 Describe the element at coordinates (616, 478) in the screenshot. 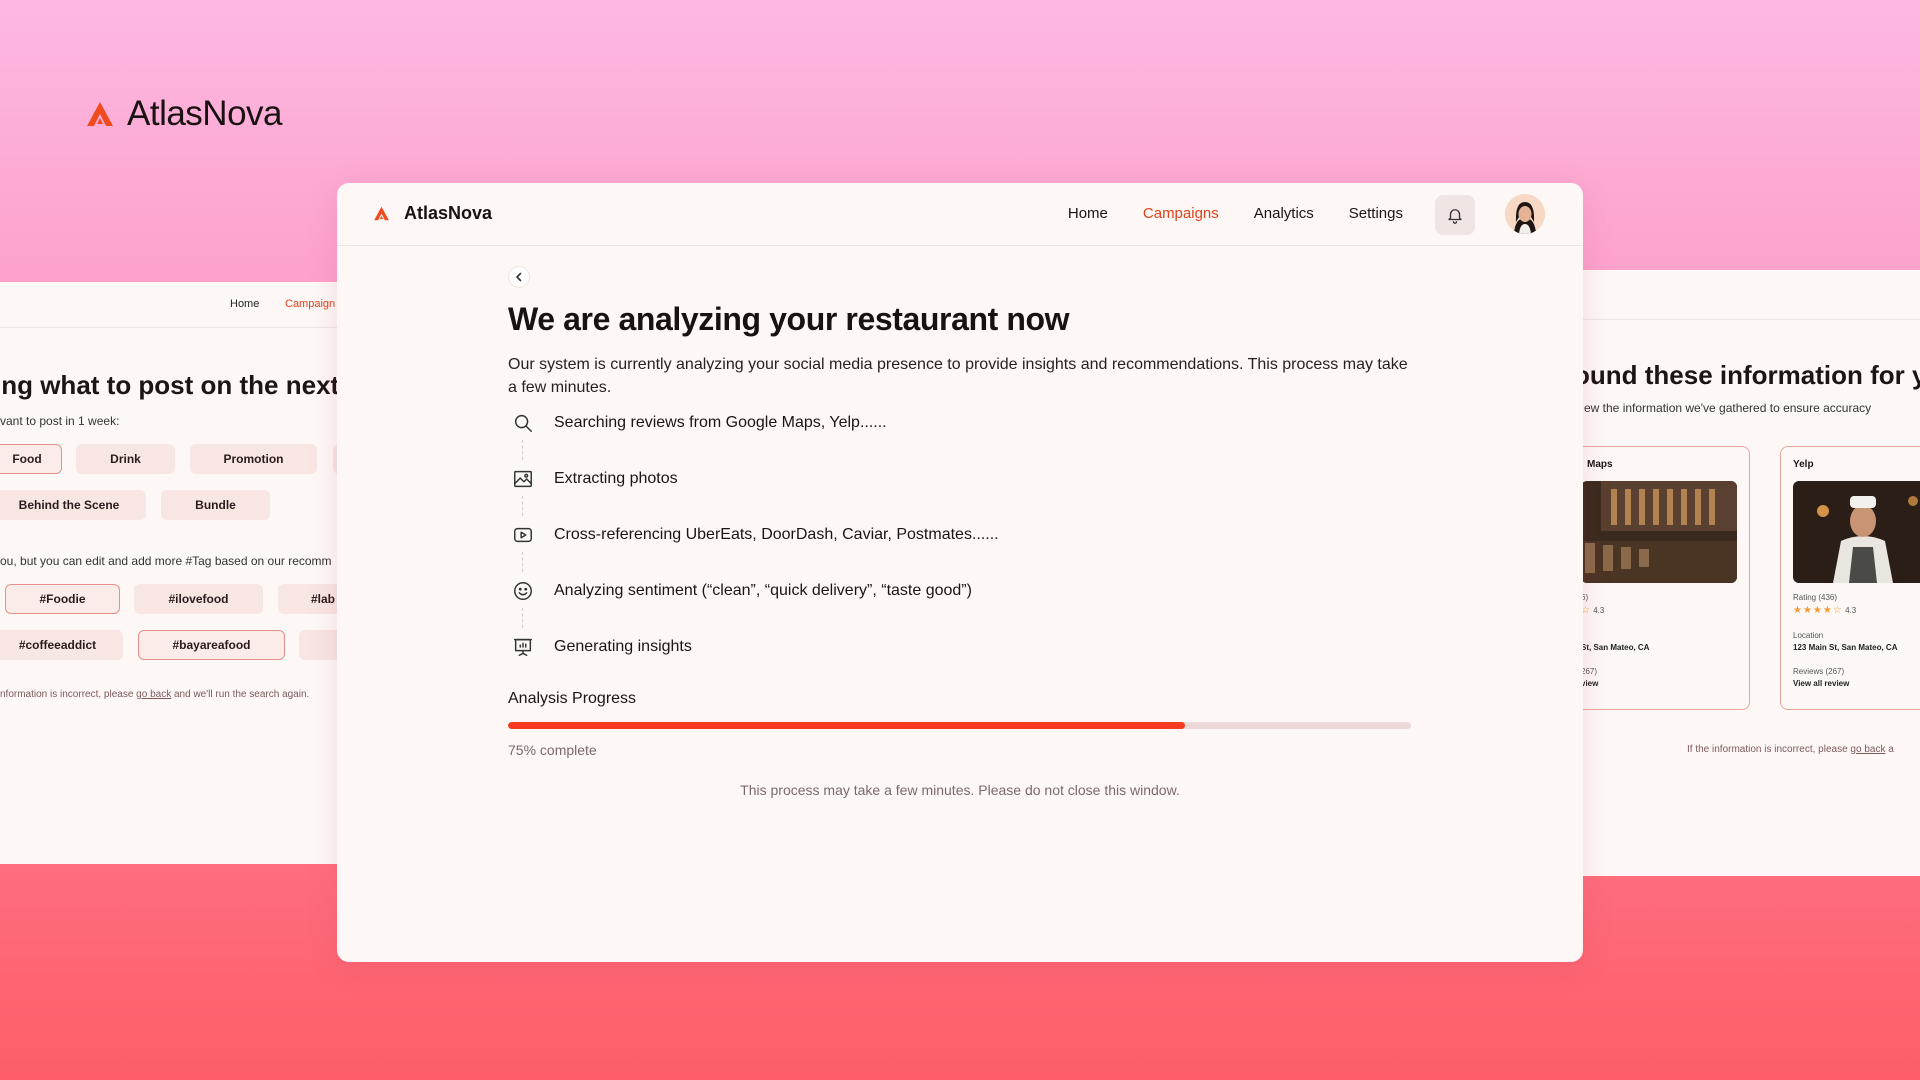

I see `step-text: Extracting photos` at that location.